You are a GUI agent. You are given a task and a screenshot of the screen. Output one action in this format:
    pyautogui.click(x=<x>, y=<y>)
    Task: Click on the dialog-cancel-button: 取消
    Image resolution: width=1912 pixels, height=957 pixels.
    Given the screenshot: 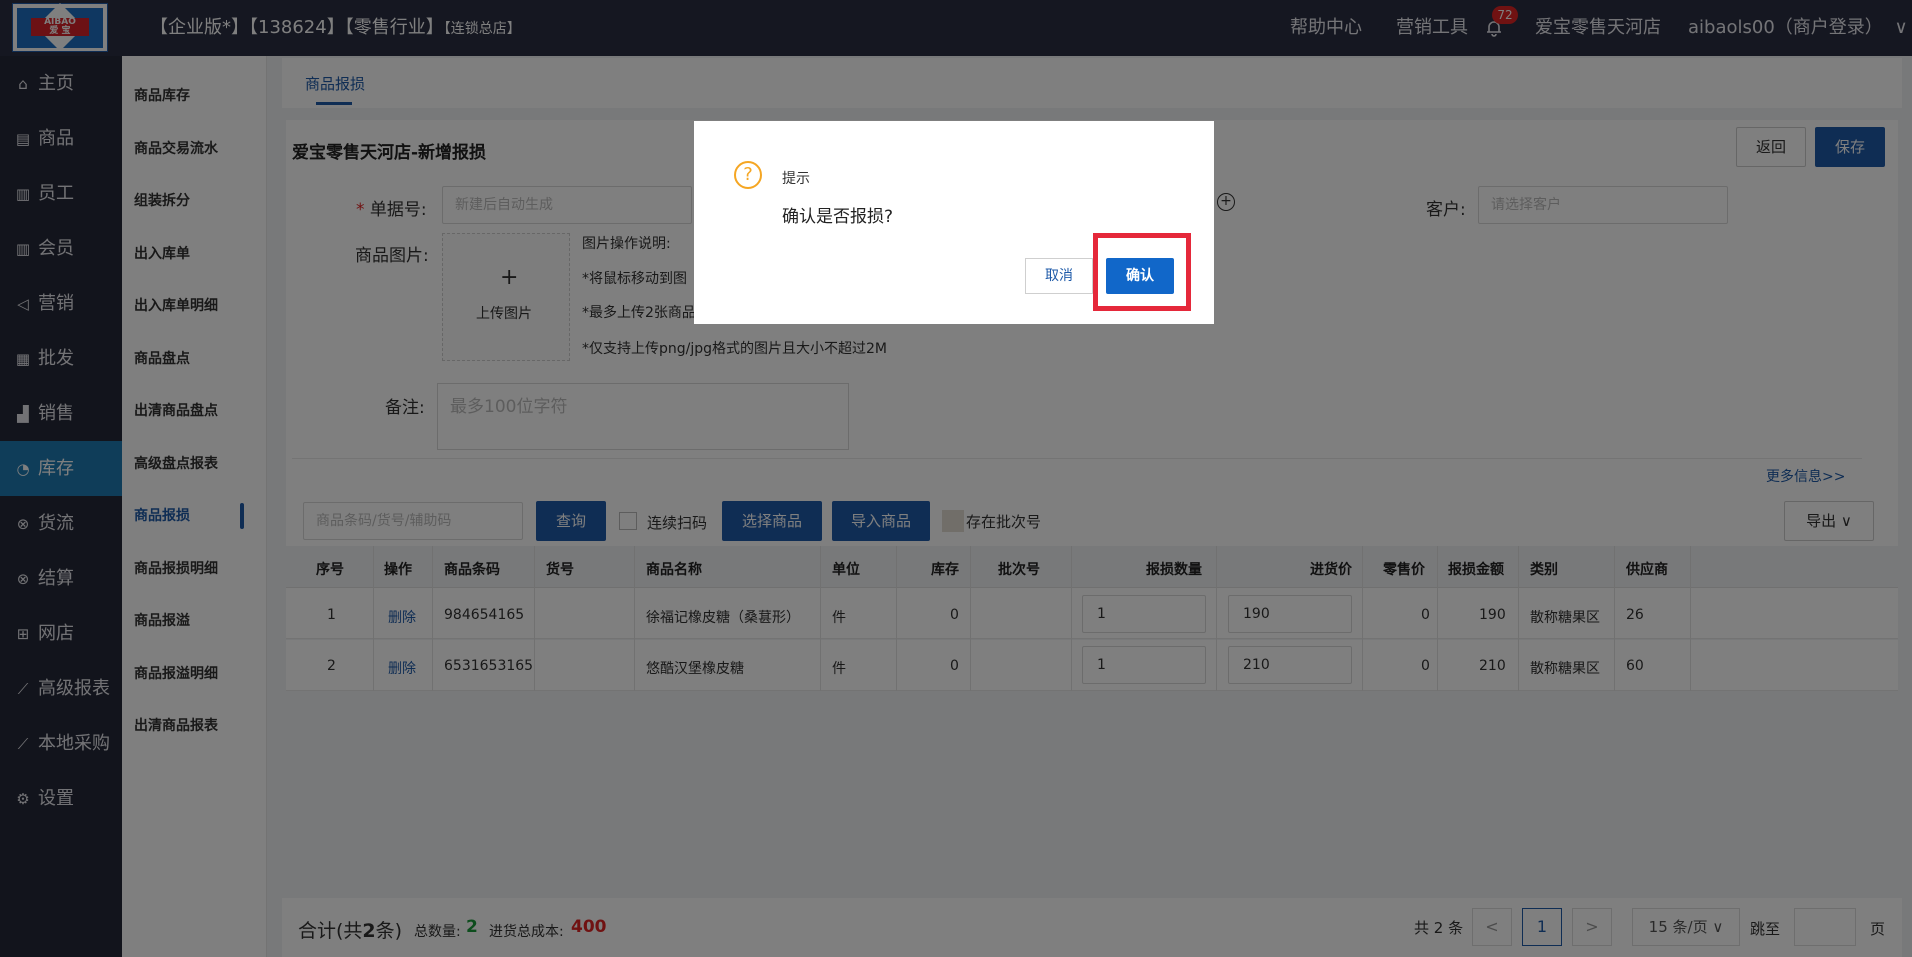 What is the action you would take?
    pyautogui.click(x=1059, y=276)
    